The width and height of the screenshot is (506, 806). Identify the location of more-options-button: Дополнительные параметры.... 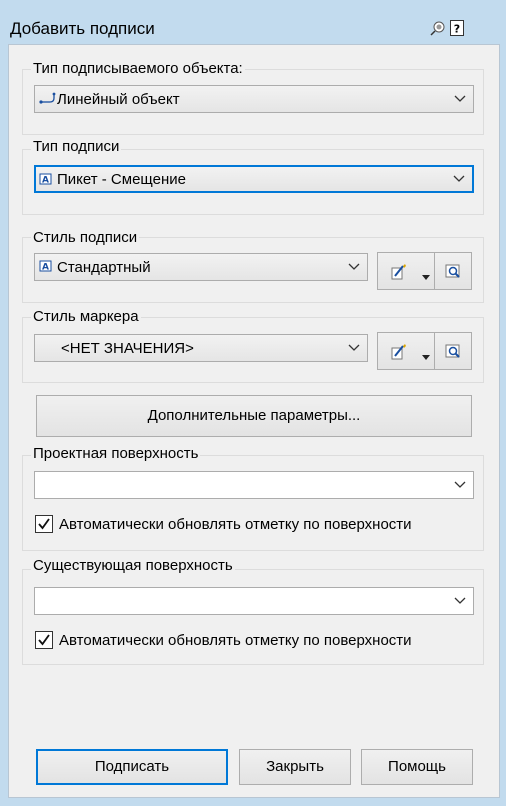
(254, 416).